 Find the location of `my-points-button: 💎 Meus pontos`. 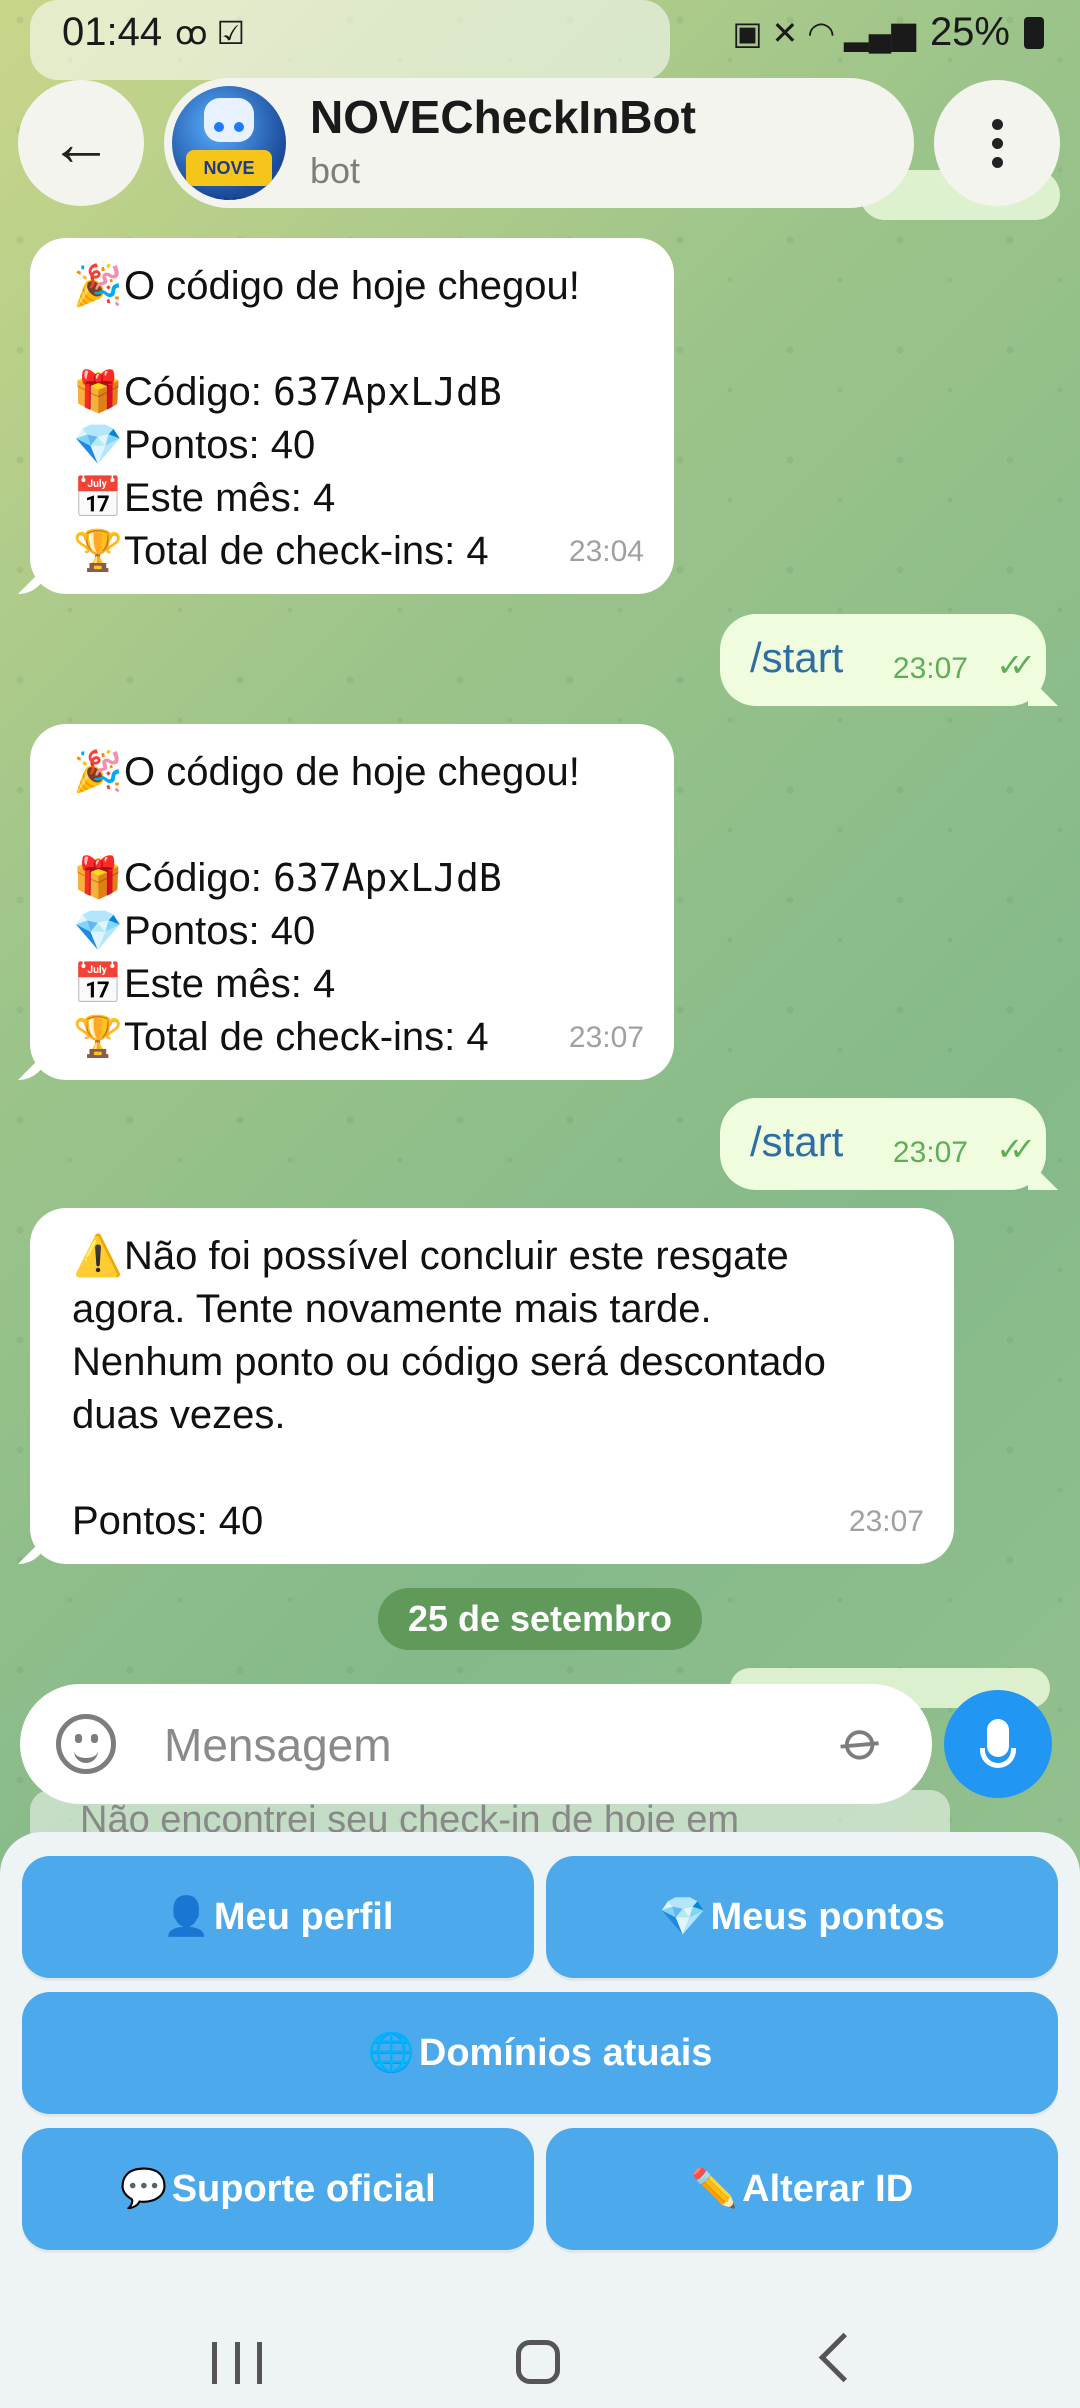

my-points-button: 💎 Meus pontos is located at coordinates (802, 1917).